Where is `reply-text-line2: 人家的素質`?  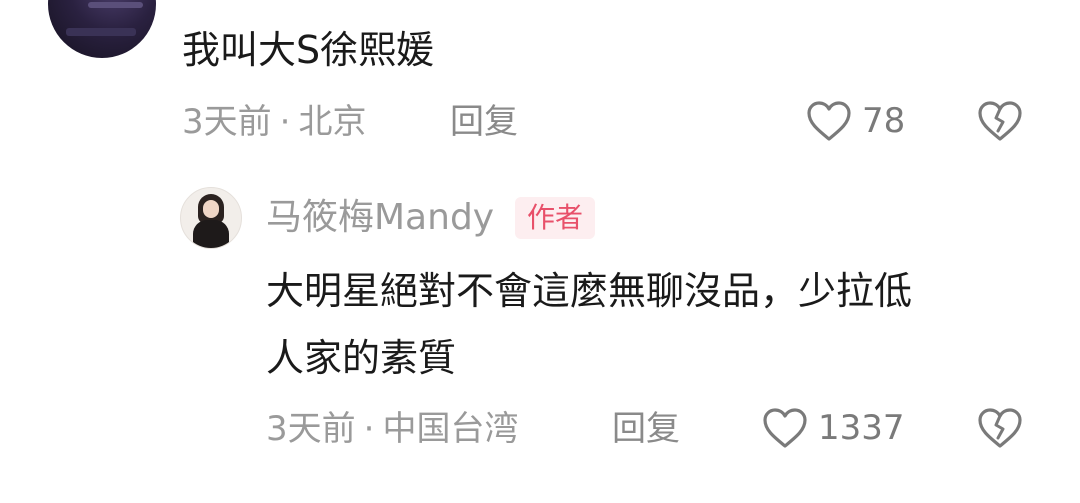
reply-text-line2: 人家的素質 is located at coordinates (361, 358).